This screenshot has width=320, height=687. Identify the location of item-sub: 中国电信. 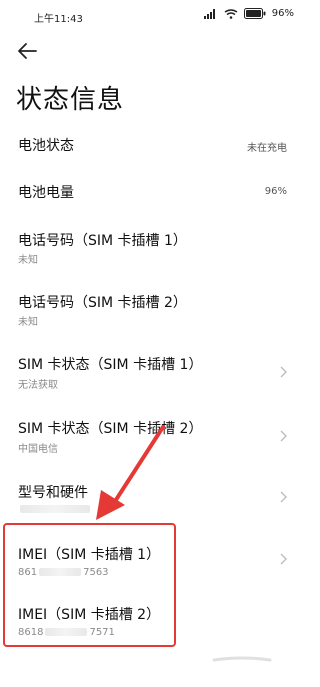
(38, 449).